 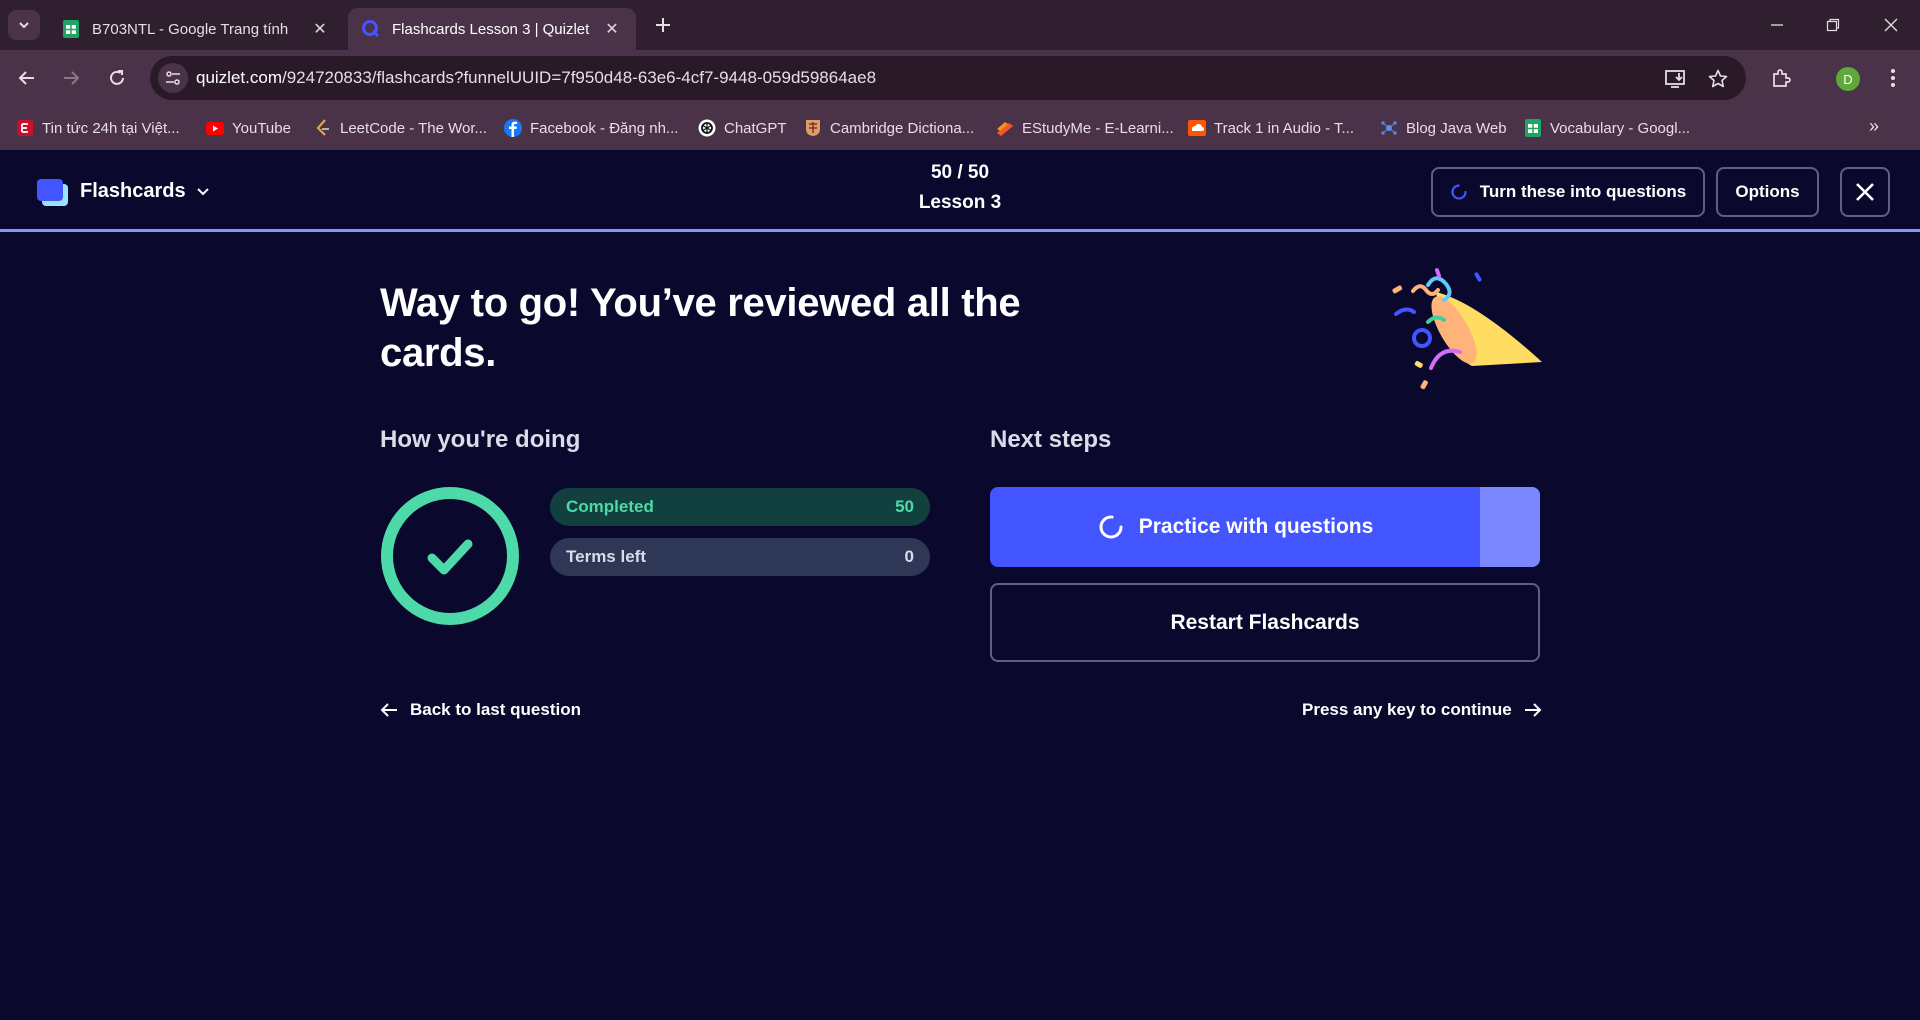 What do you see at coordinates (1407, 709) in the screenshot?
I see `continue-label: Press any key to continue` at bounding box center [1407, 709].